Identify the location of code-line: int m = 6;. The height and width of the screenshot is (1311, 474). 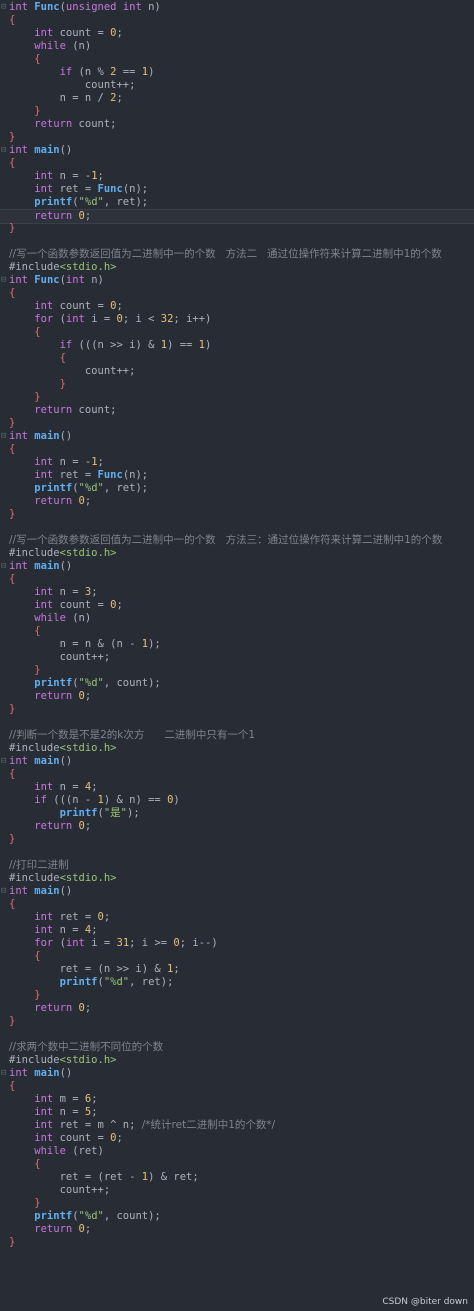
(237, 1099).